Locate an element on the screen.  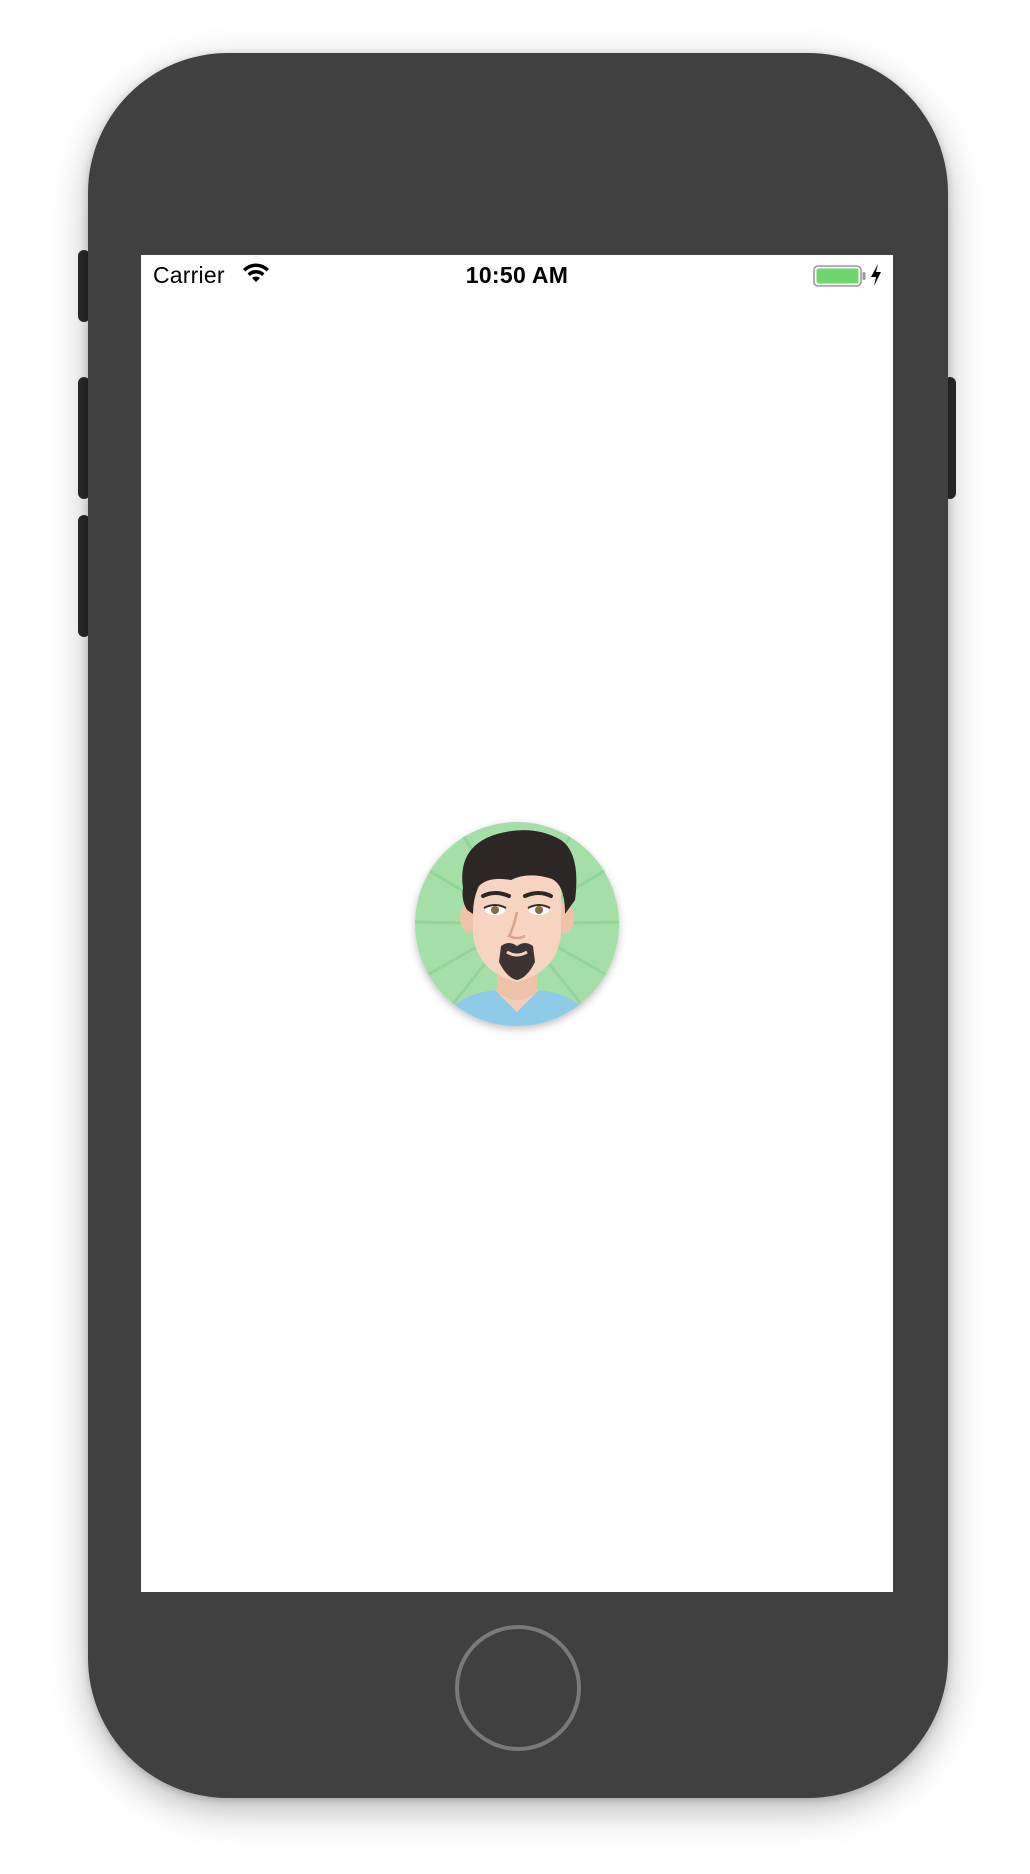
avatar-profile-picture-icon is located at coordinates (517, 924).